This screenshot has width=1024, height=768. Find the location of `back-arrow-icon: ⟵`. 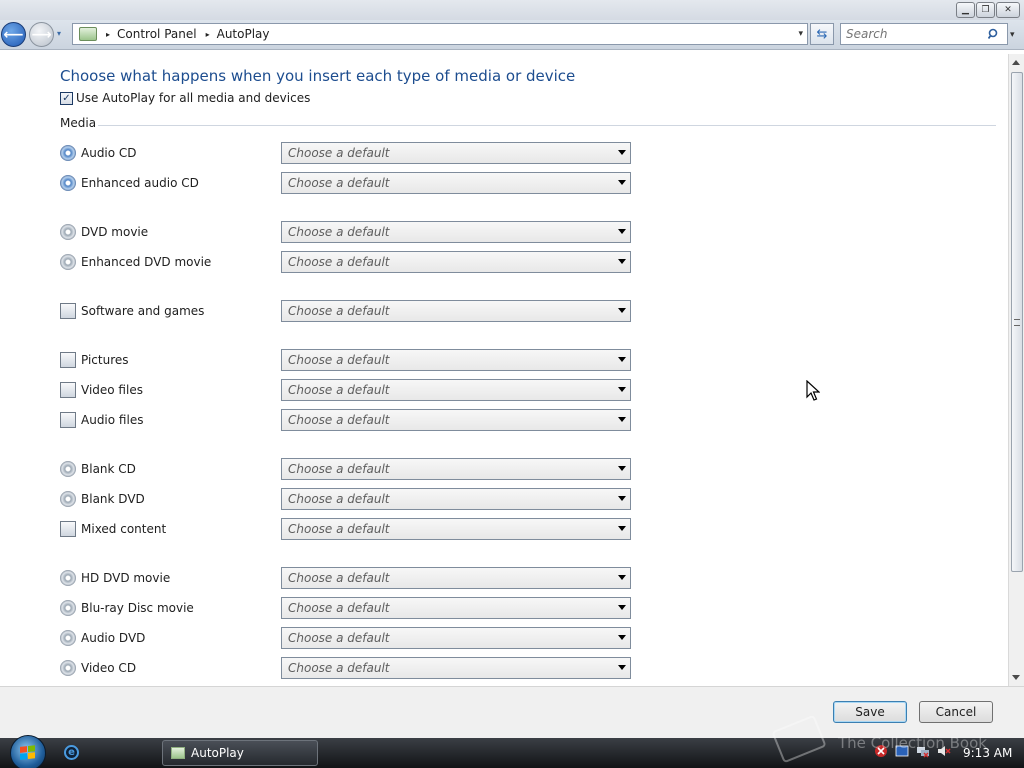

back-arrow-icon: ⟵ is located at coordinates (13, 34).